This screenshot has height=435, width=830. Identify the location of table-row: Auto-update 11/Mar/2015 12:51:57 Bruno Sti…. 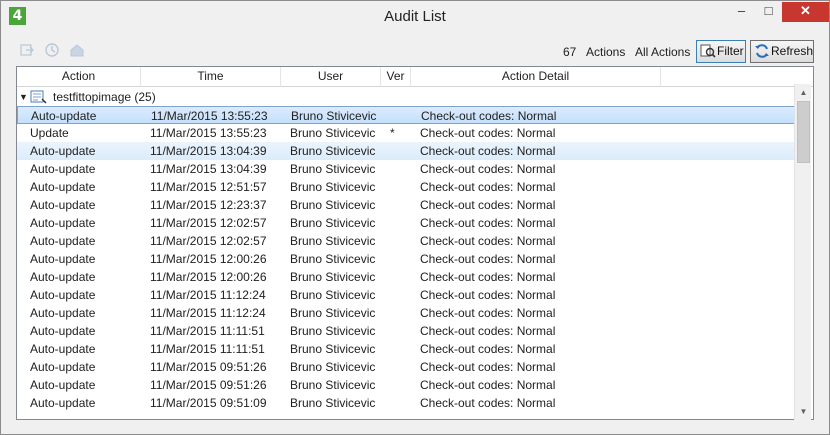
(413, 187).